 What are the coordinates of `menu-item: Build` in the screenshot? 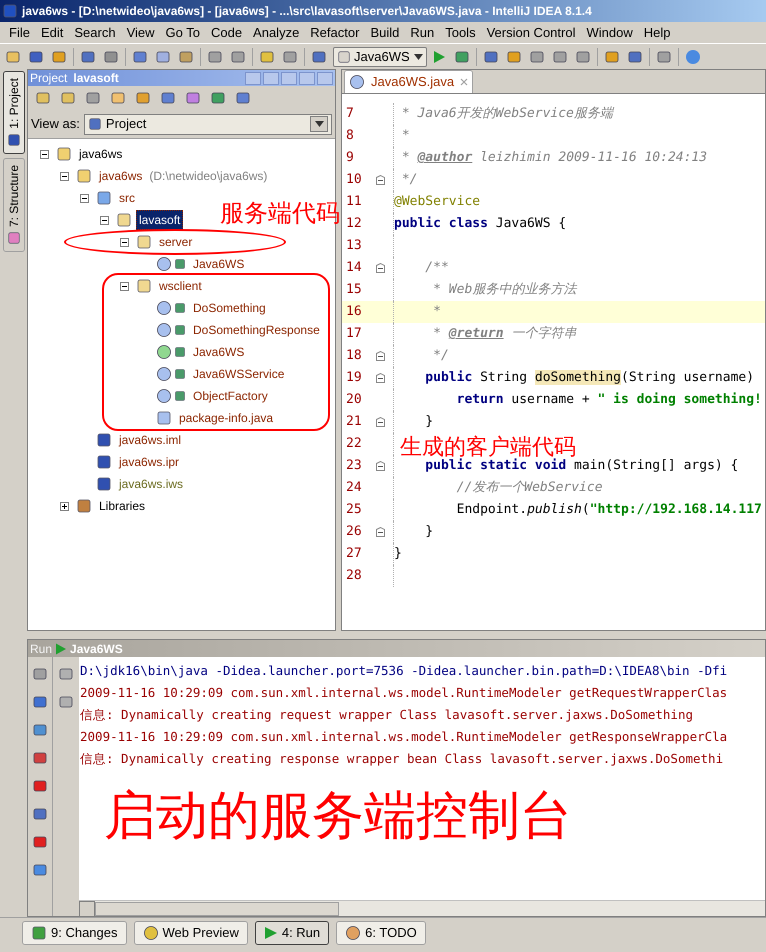 It's located at (384, 32).